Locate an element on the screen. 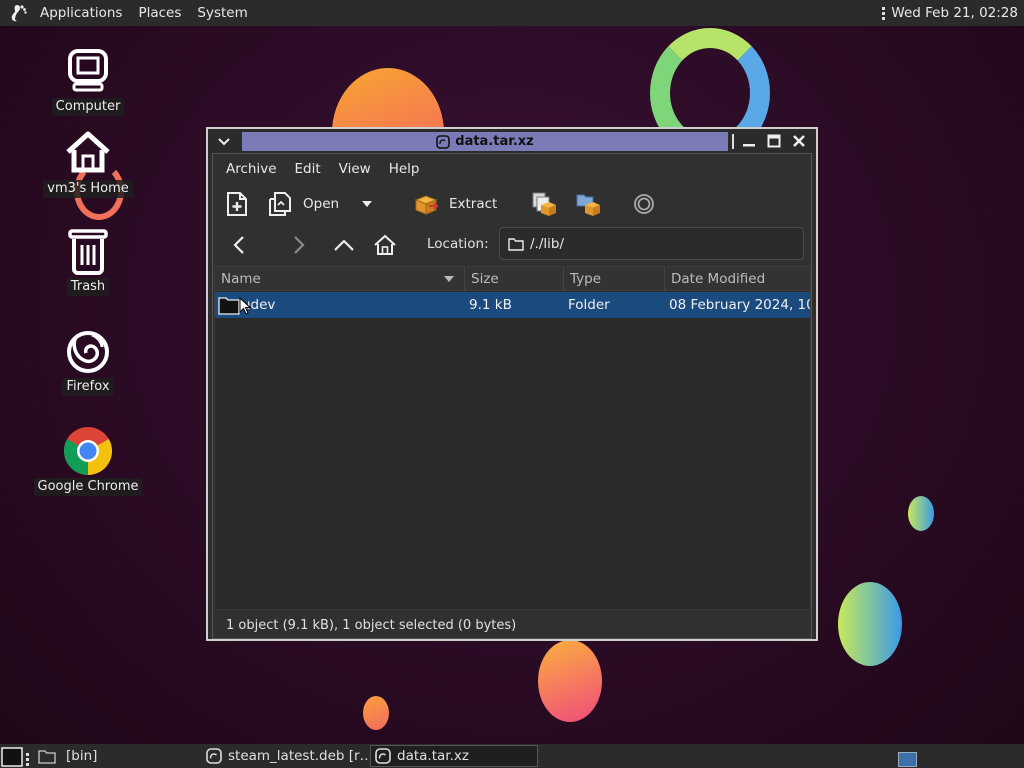  desktop-icon-label: vm3's Home is located at coordinates (88, 189).